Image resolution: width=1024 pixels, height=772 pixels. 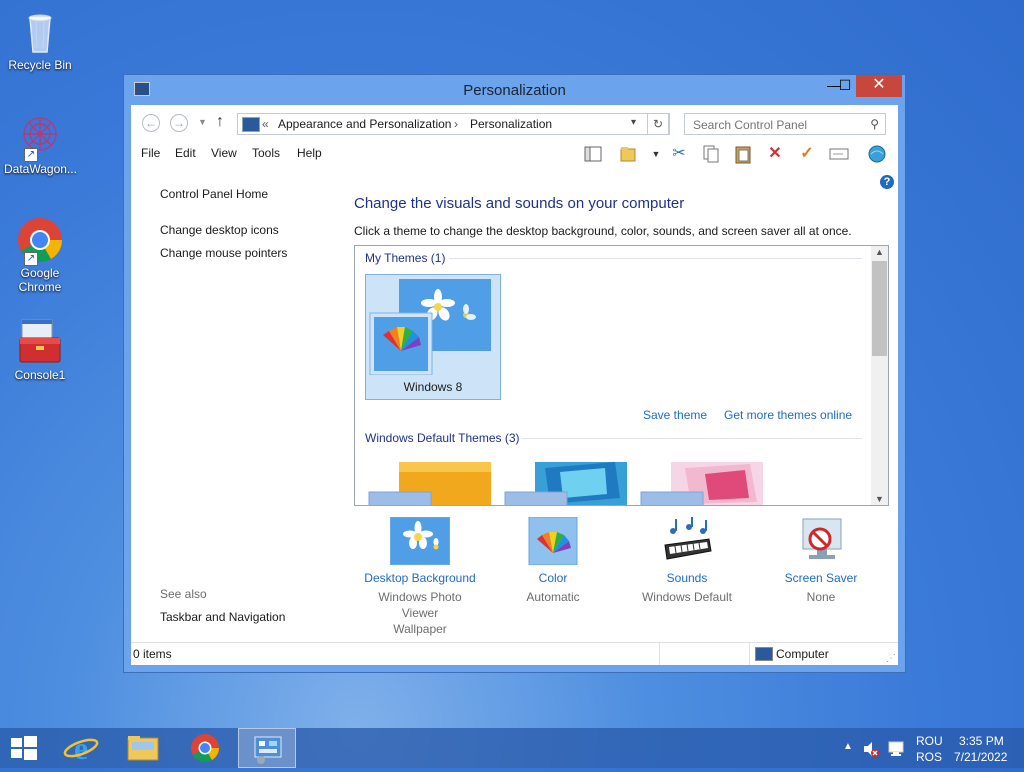 I want to click on network-icon, so click(x=896, y=750).